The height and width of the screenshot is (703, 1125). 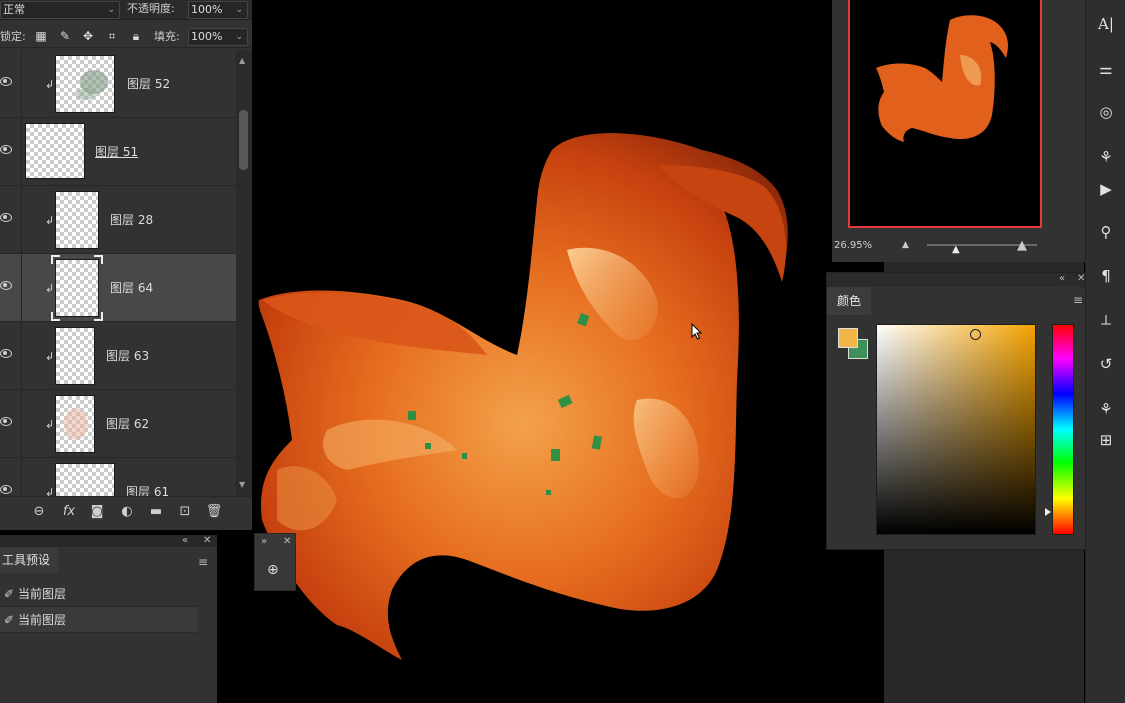 What do you see at coordinates (29, 560) in the screenshot?
I see `tab-tool-presets: 工具预设` at bounding box center [29, 560].